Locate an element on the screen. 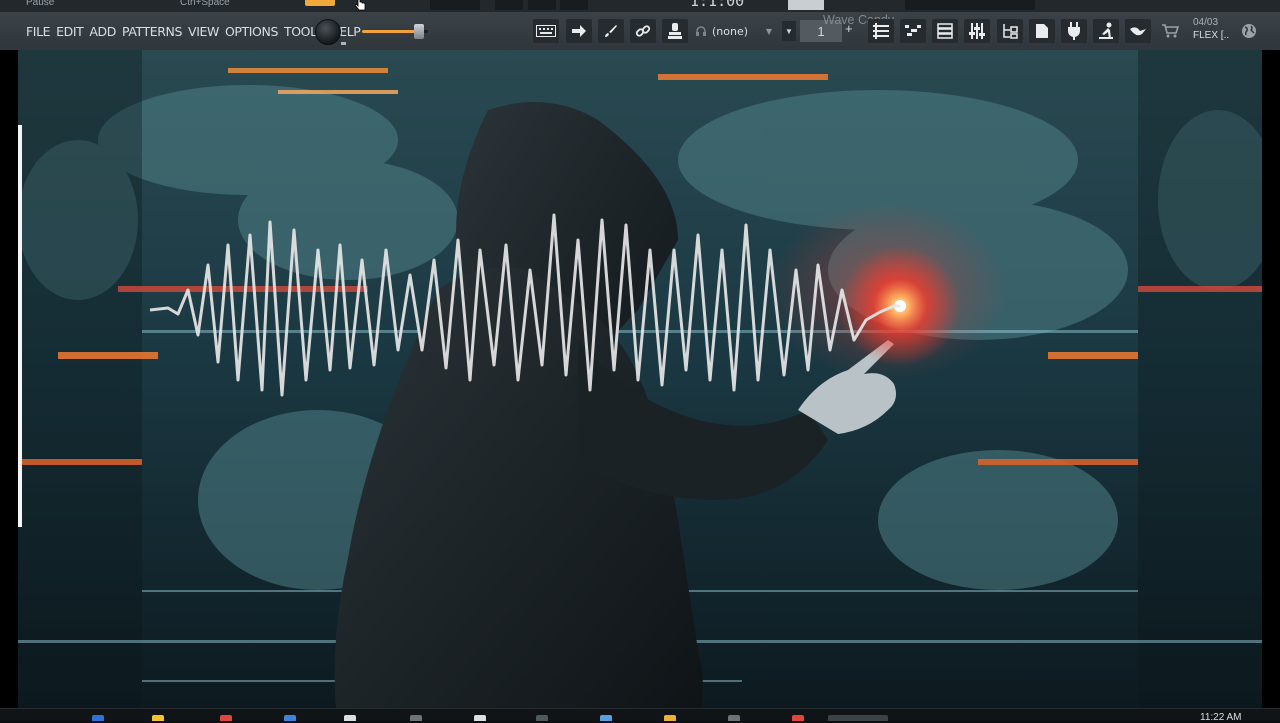  channel-rack-button is located at coordinates (945, 31).